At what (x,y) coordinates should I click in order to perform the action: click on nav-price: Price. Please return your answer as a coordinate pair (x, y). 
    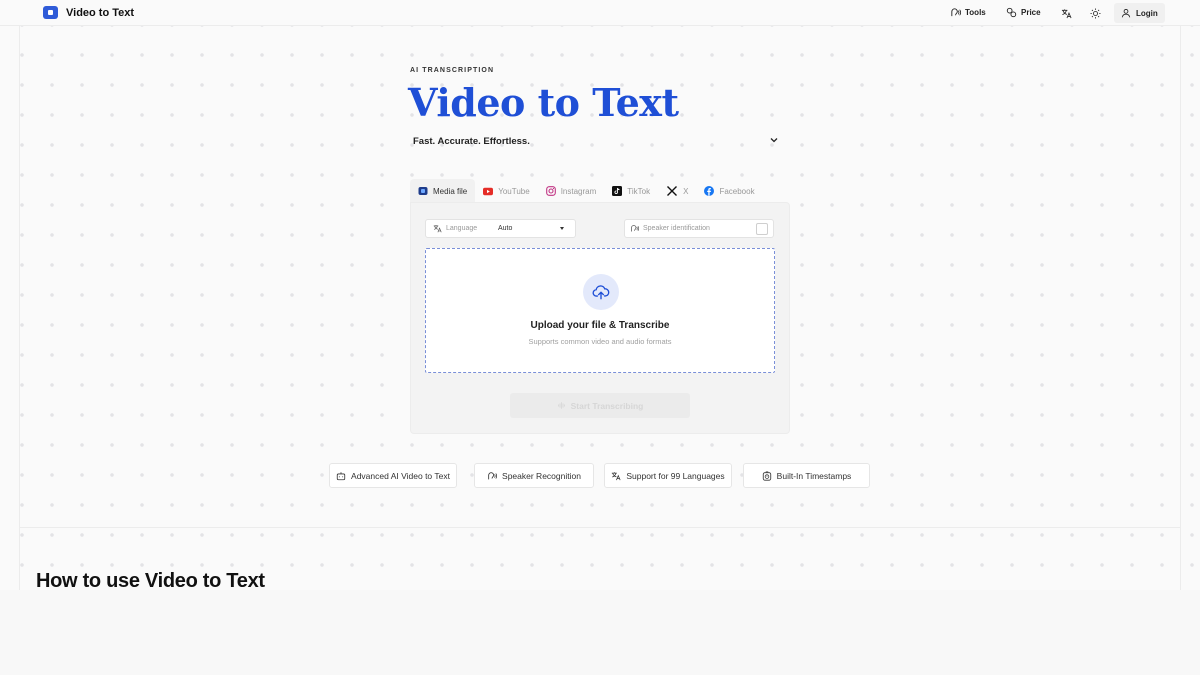
    Looking at the image, I should click on (1023, 12).